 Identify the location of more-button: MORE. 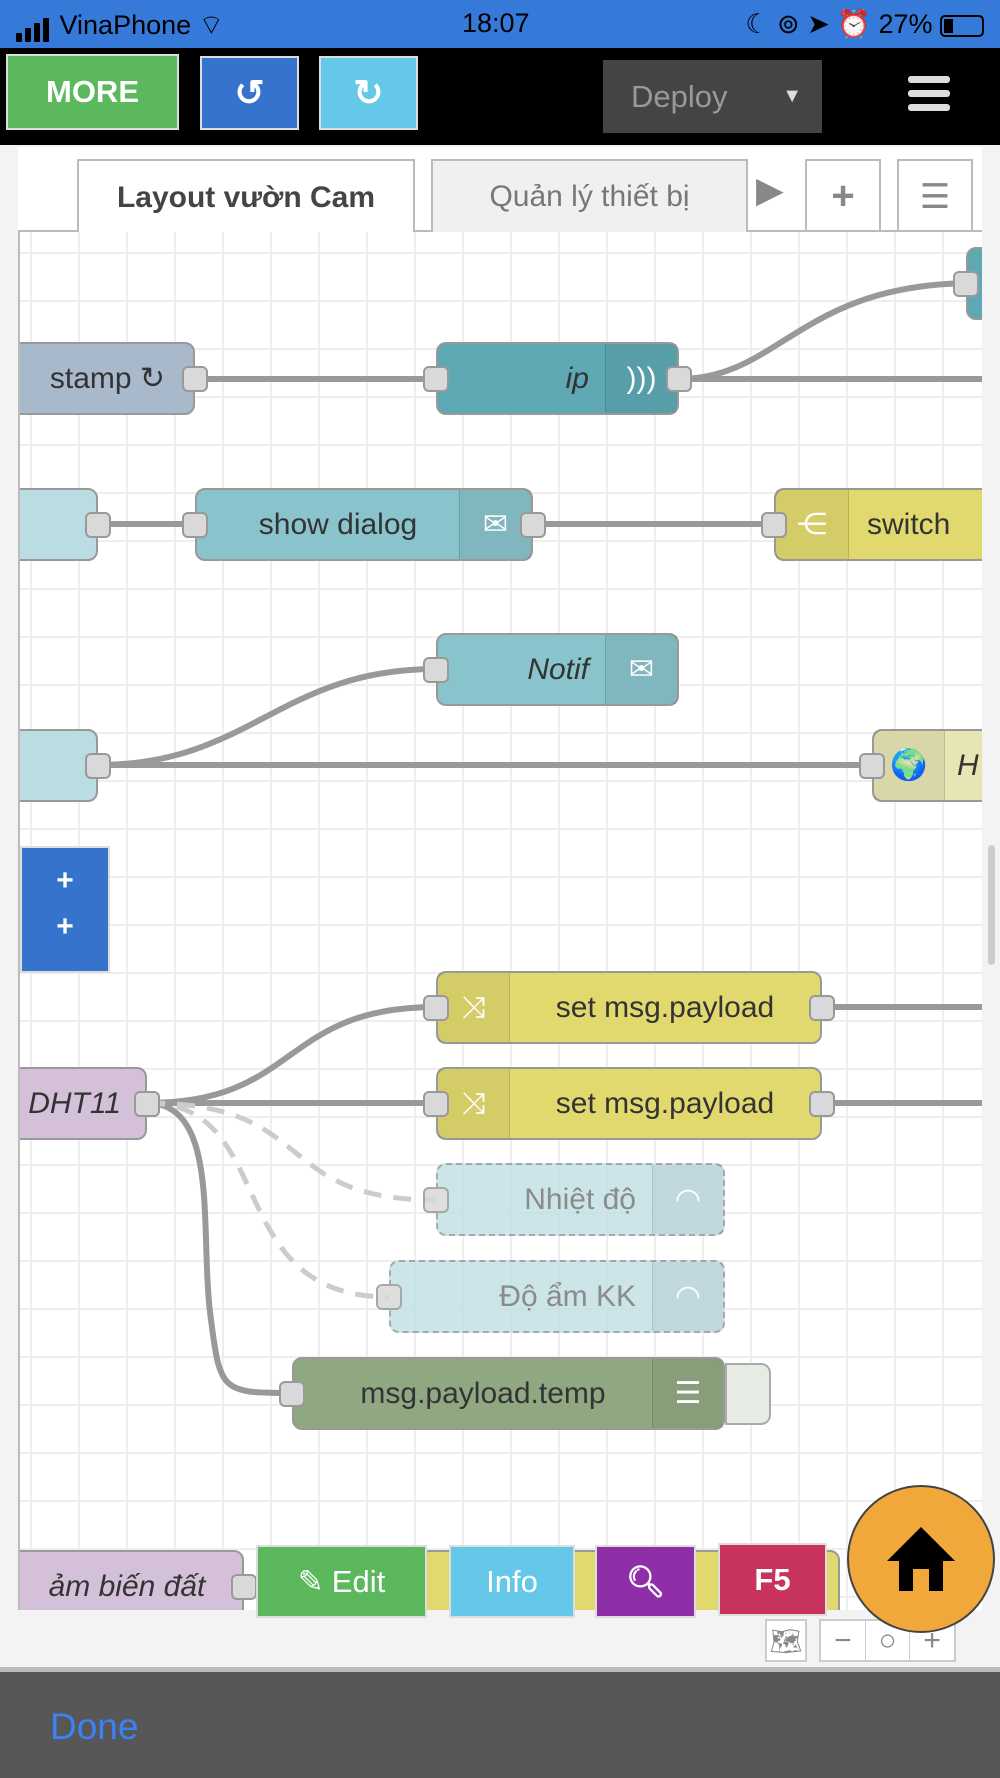
(92, 92).